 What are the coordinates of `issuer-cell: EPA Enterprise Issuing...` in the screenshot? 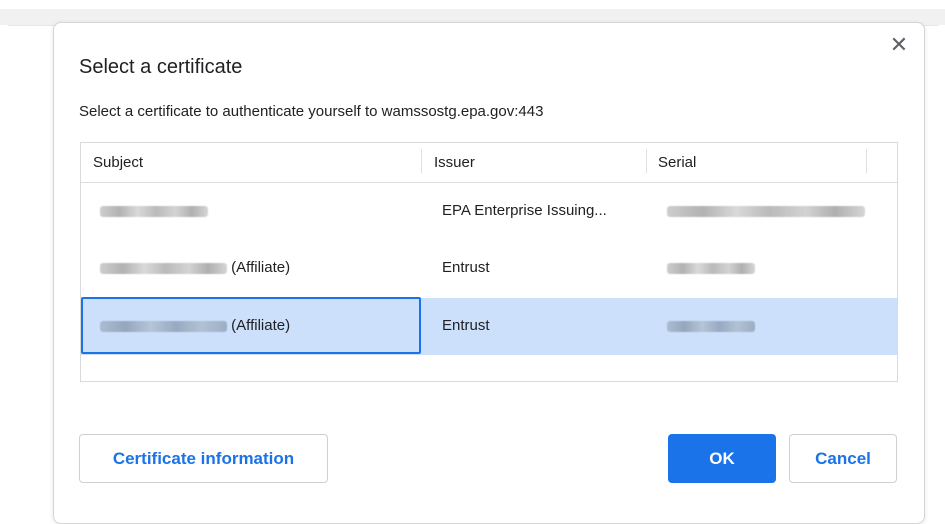 It's located at (524, 210).